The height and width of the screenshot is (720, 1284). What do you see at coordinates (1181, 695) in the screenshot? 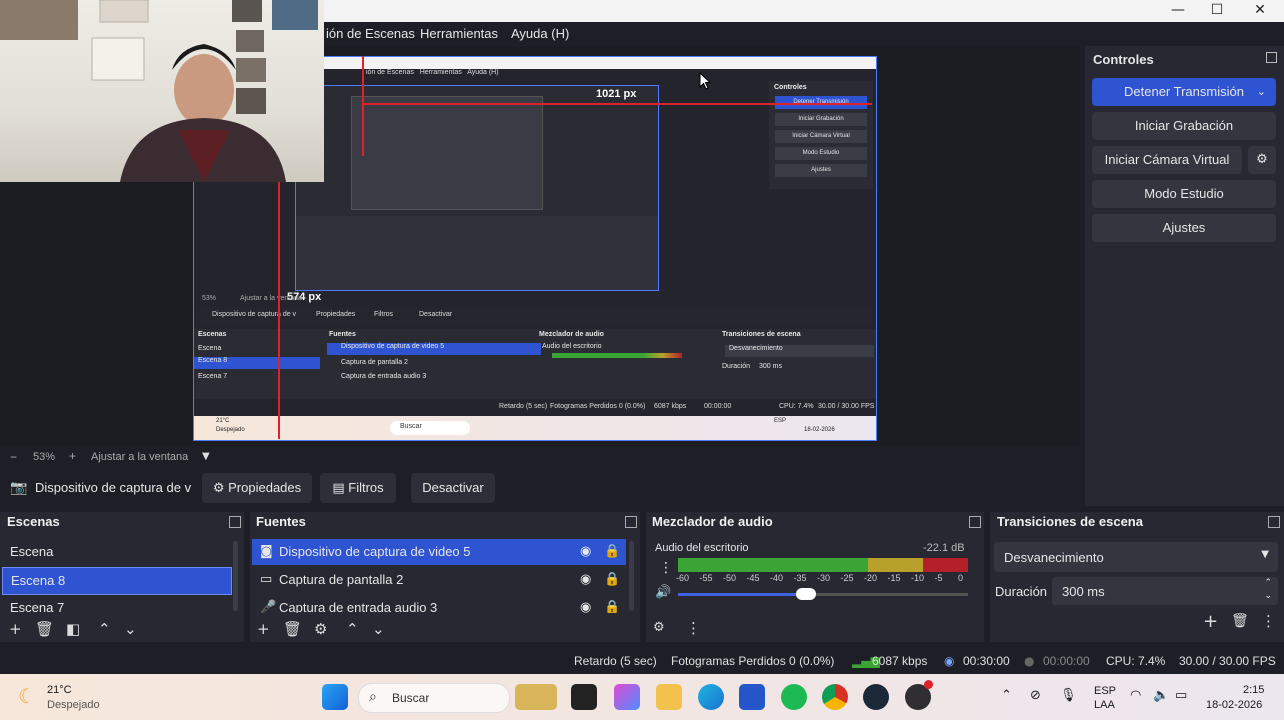
I see `battery-icon: ▭` at bounding box center [1181, 695].